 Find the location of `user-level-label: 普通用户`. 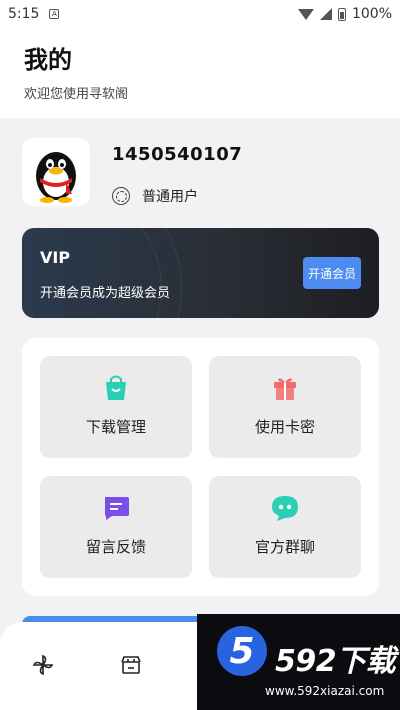

user-level-label: 普通用户 is located at coordinates (170, 197).